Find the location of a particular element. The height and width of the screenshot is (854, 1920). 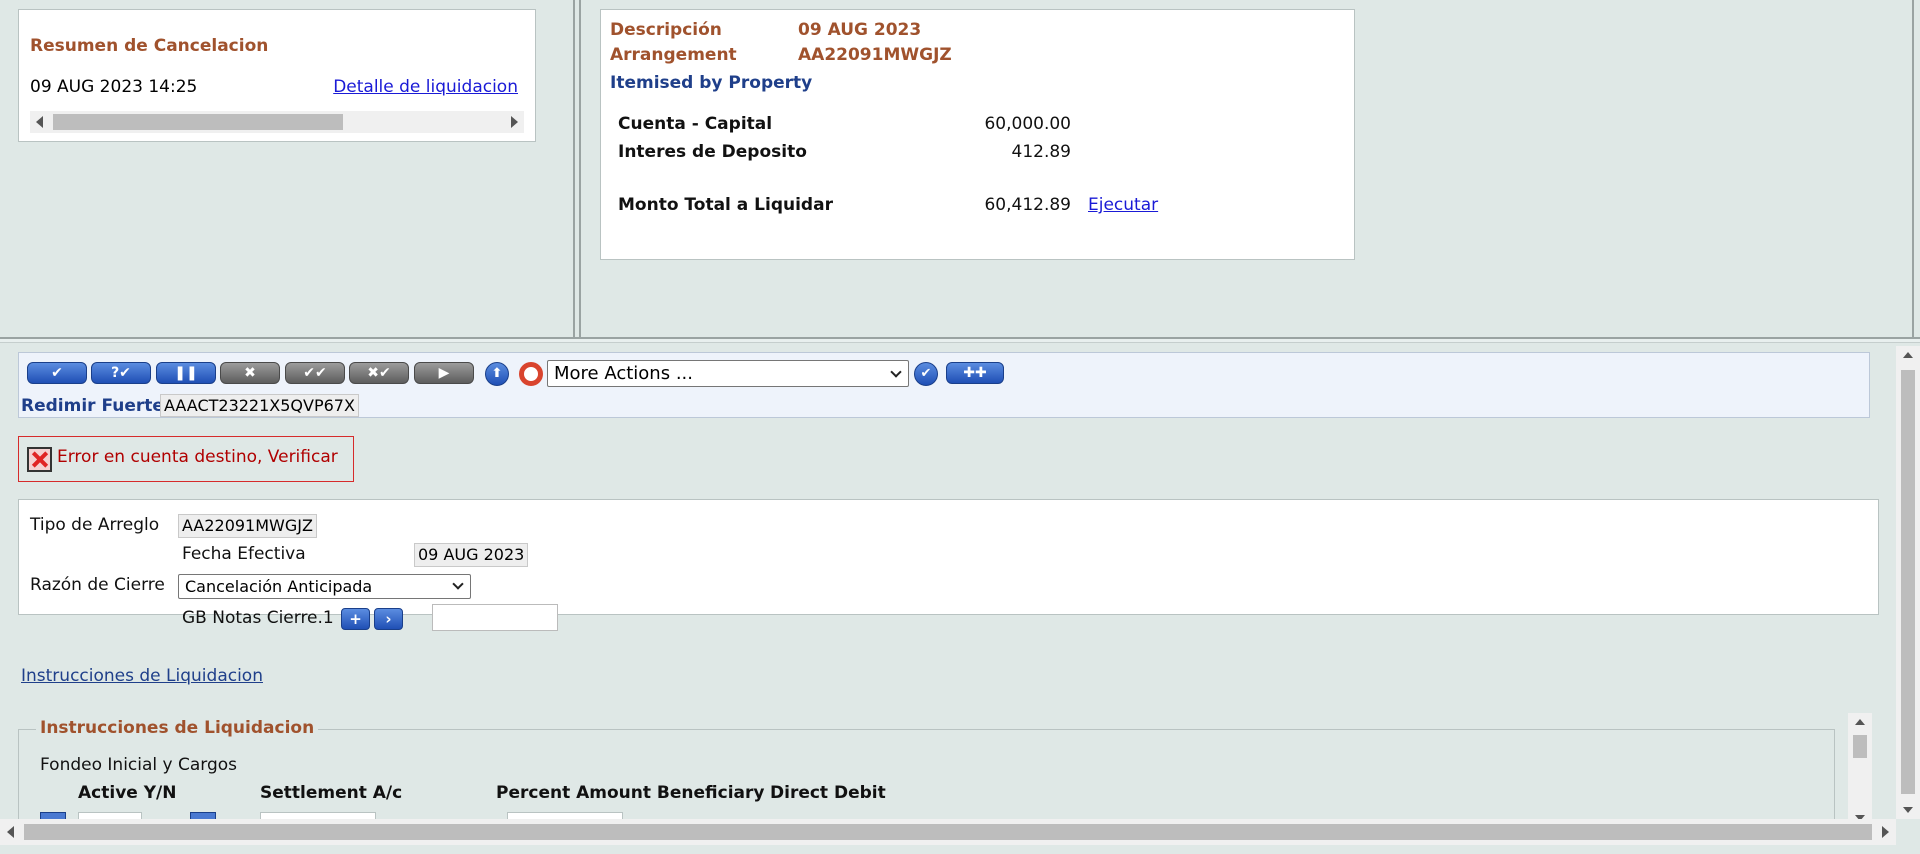

scroll-down-icon is located at coordinates (1908, 810).